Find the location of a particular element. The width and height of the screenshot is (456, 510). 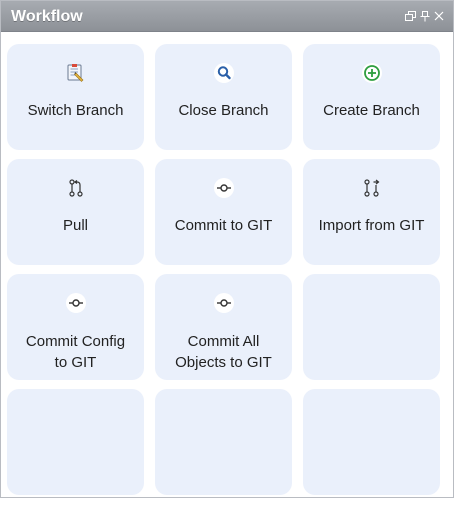

commit-config-to-git-button: Commit Config to GIT is located at coordinates (75, 327).